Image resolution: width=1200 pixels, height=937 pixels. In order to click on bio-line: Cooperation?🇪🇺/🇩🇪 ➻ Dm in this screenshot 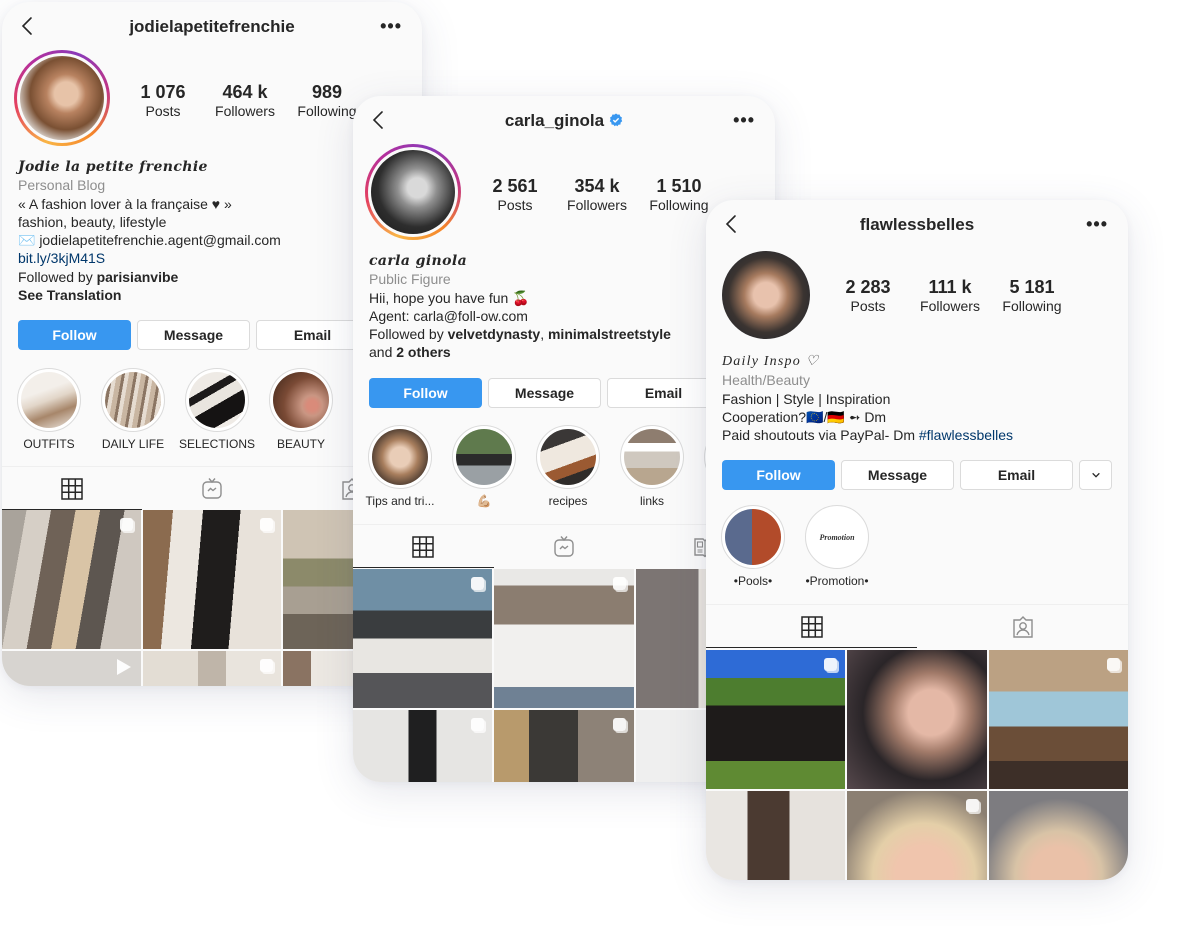, I will do `click(804, 416)`.